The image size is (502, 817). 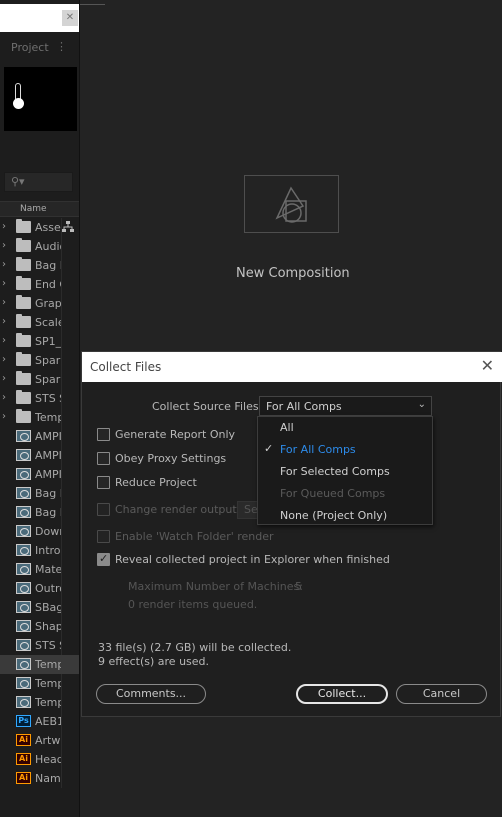 I want to click on project-item-label: Spark, so click(x=48, y=360).